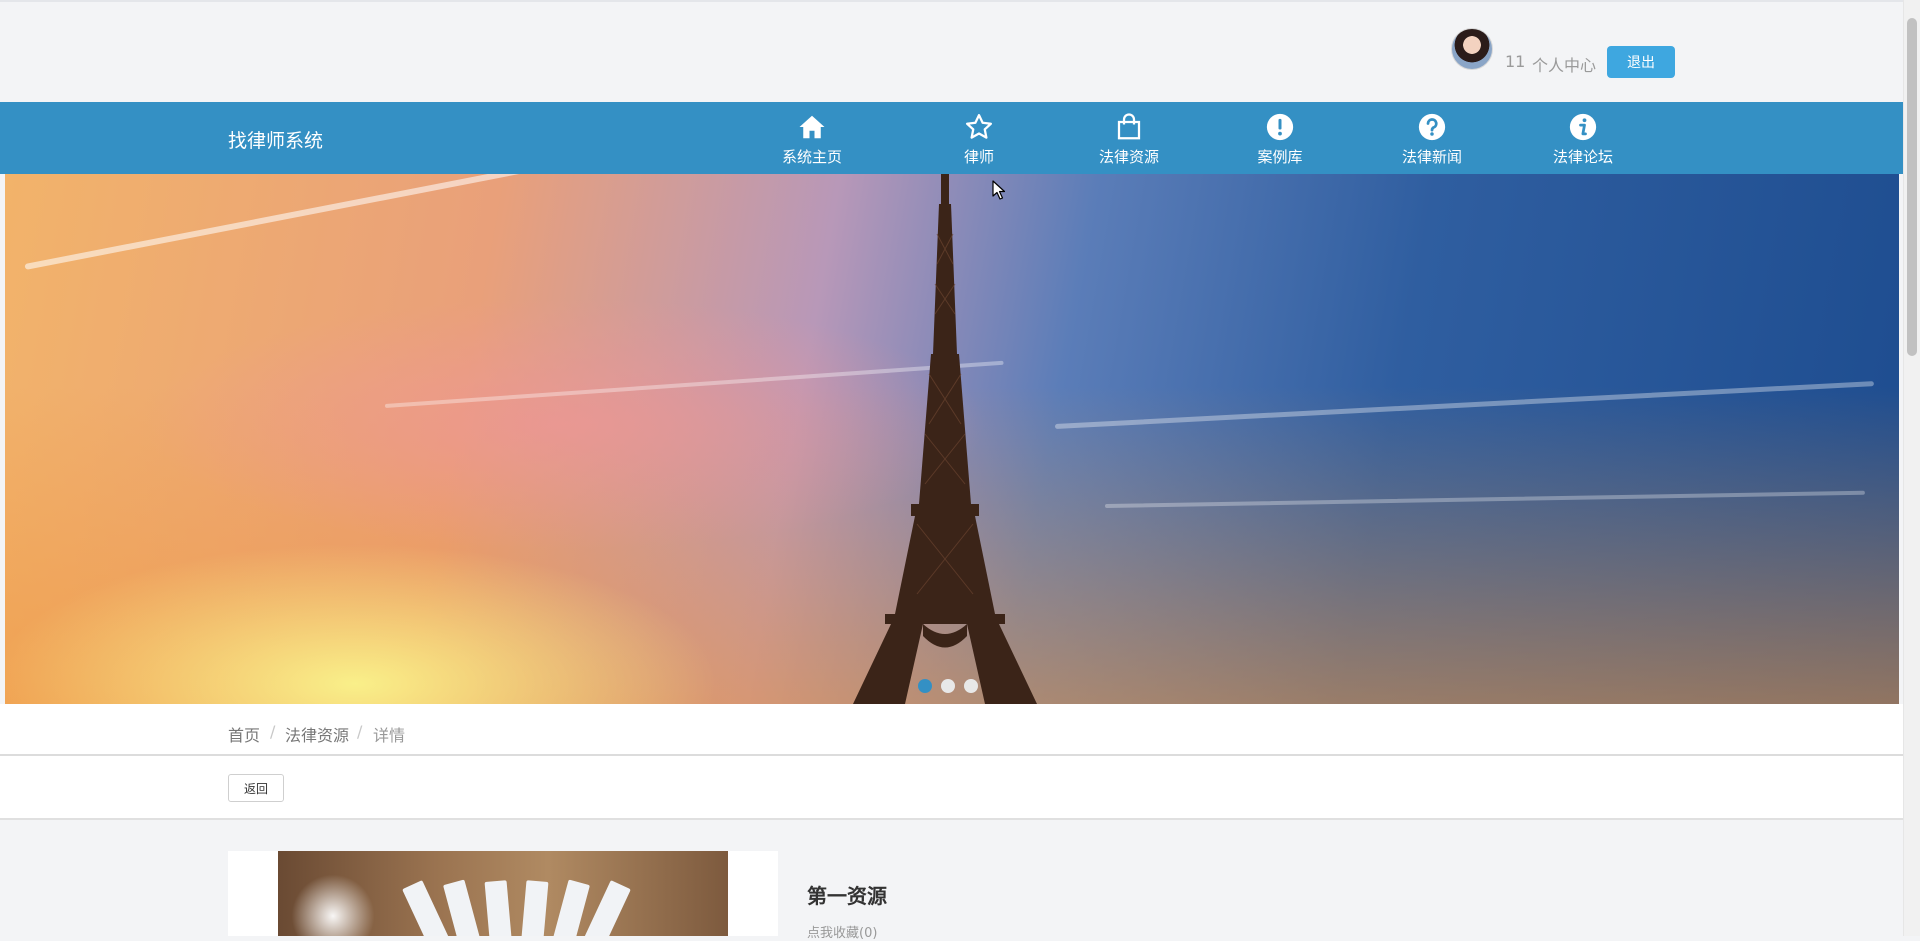  What do you see at coordinates (811, 157) in the screenshot?
I see `nav-item-label: 系统主页` at bounding box center [811, 157].